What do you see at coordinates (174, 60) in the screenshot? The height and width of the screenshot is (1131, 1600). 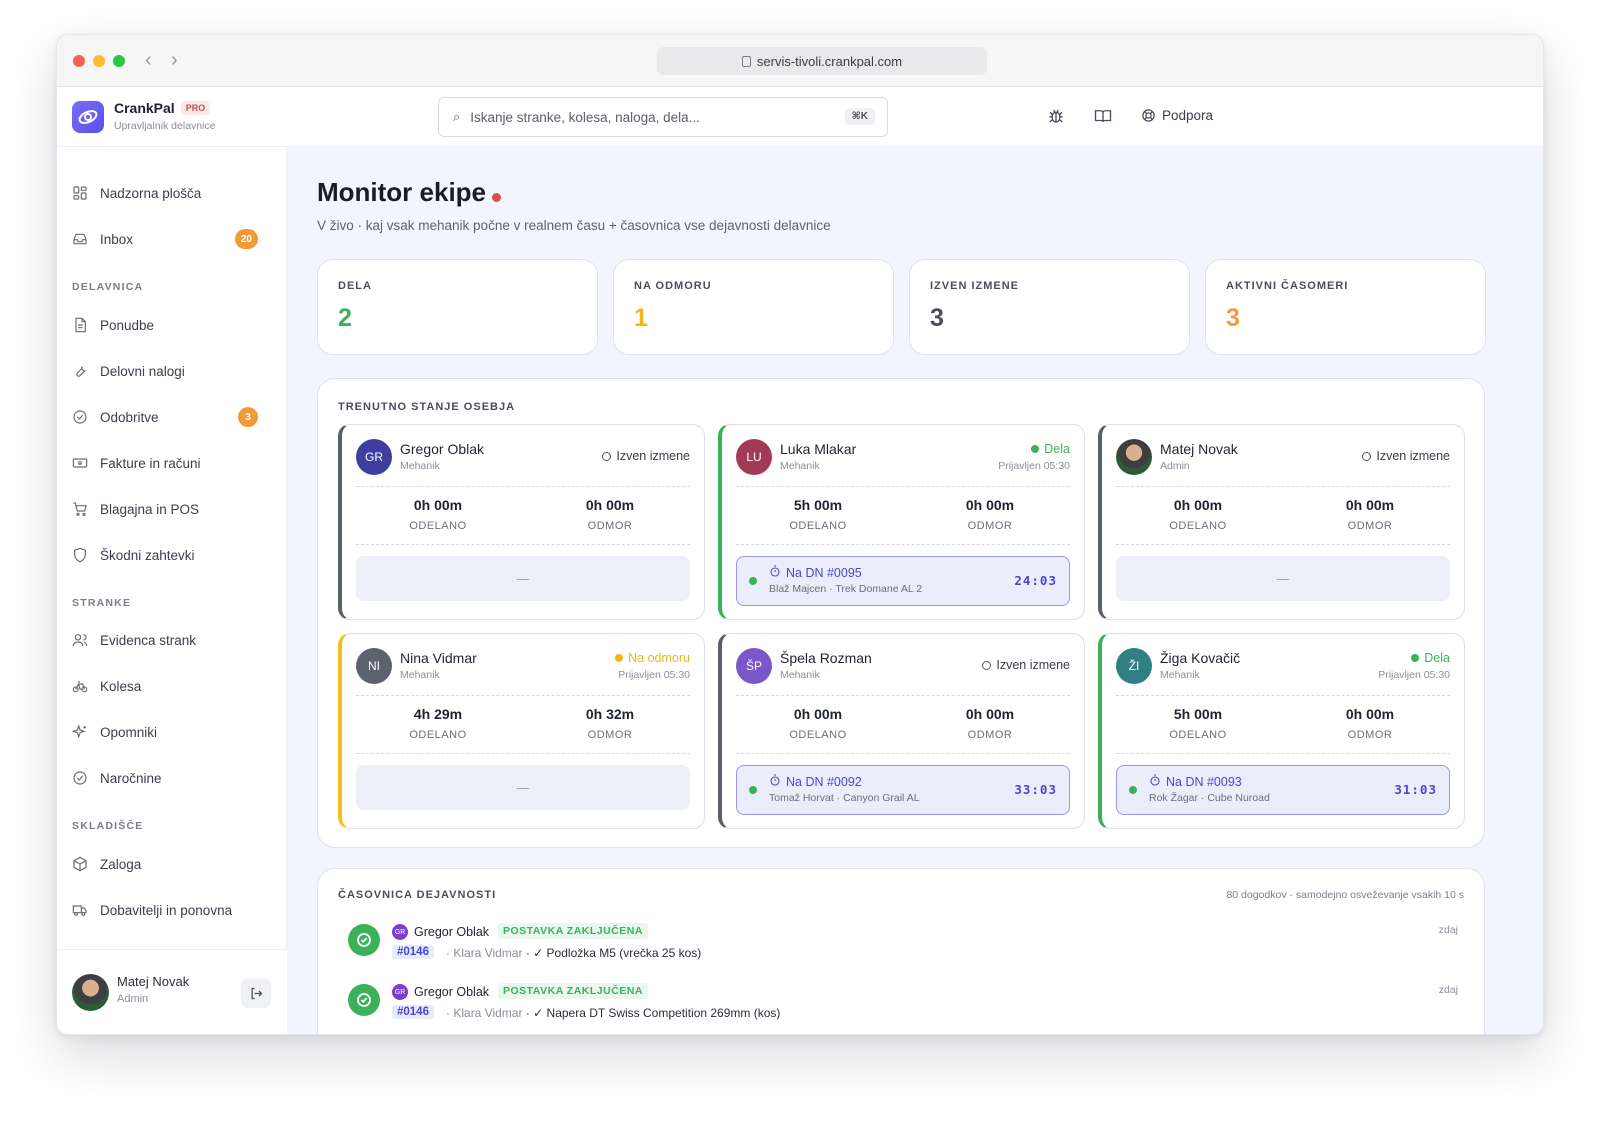 I see `forward-arrow-icon: ›` at bounding box center [174, 60].